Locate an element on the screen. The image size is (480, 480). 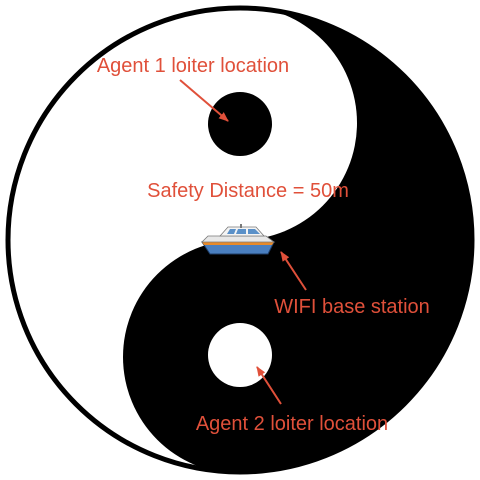
agent1-label: Agent 1 loiter location is located at coordinates (193, 66).